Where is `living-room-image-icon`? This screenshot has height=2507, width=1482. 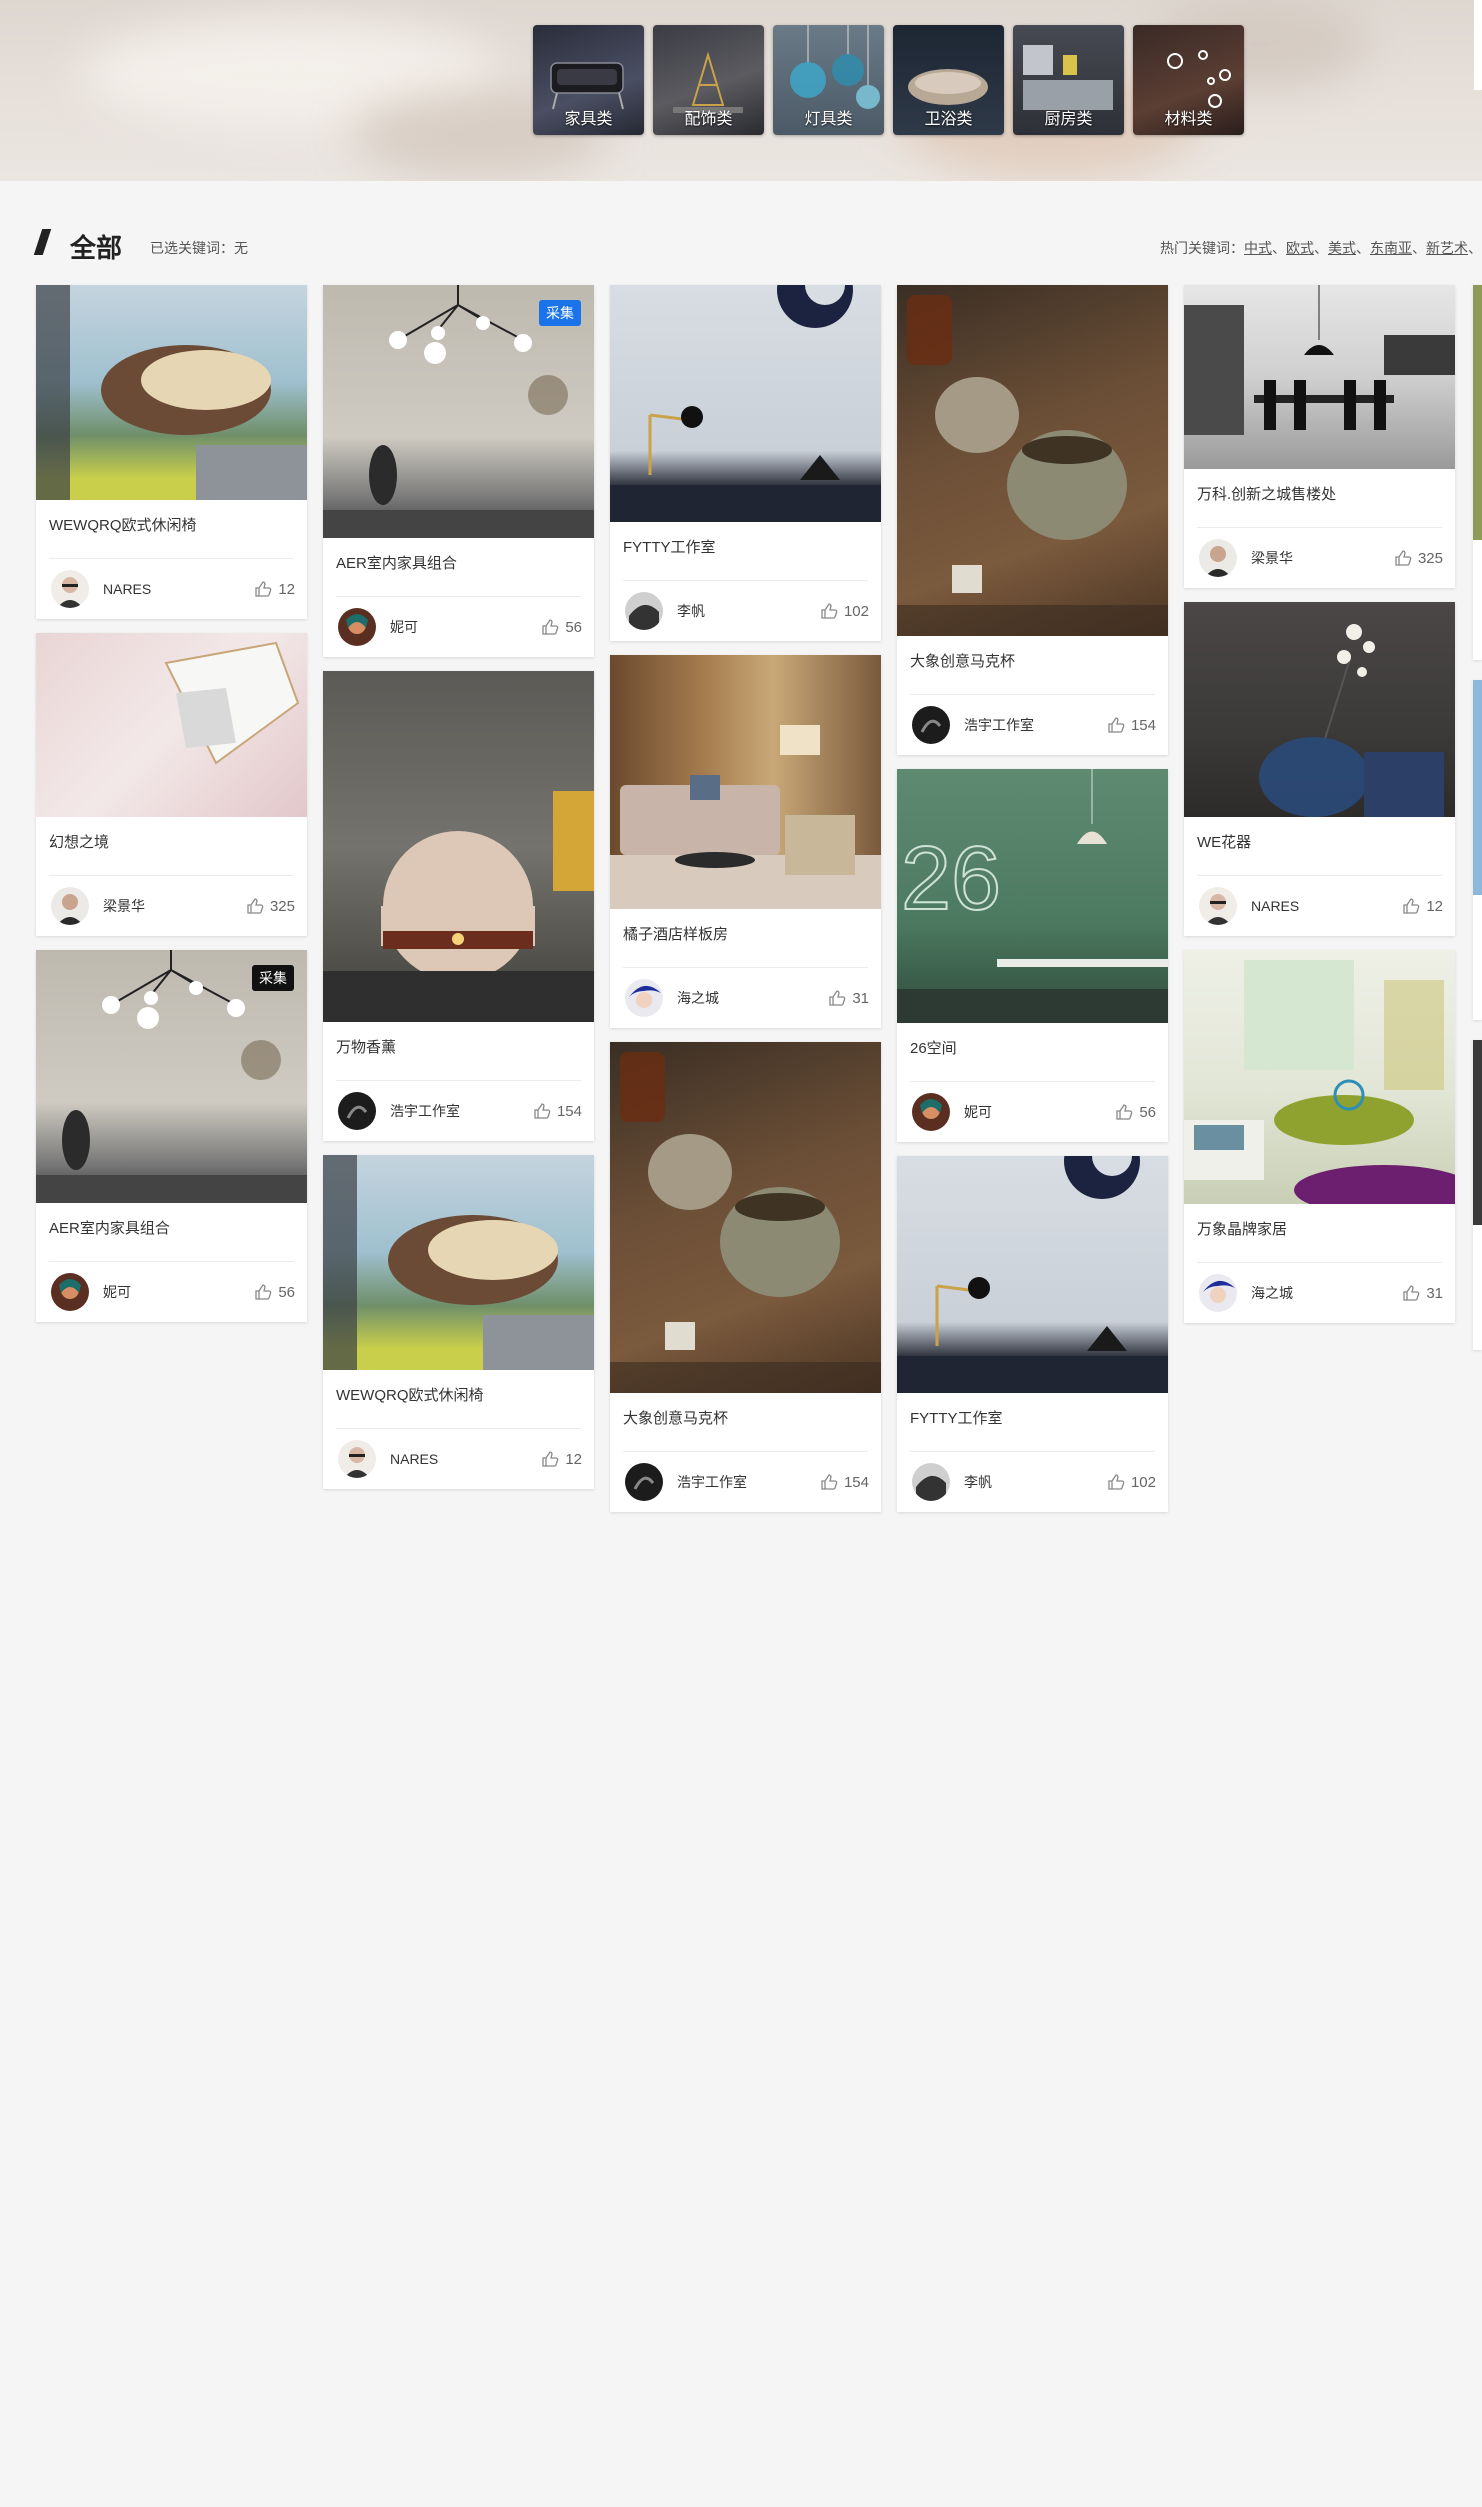
living-room-image-icon is located at coordinates (1319, 1082).